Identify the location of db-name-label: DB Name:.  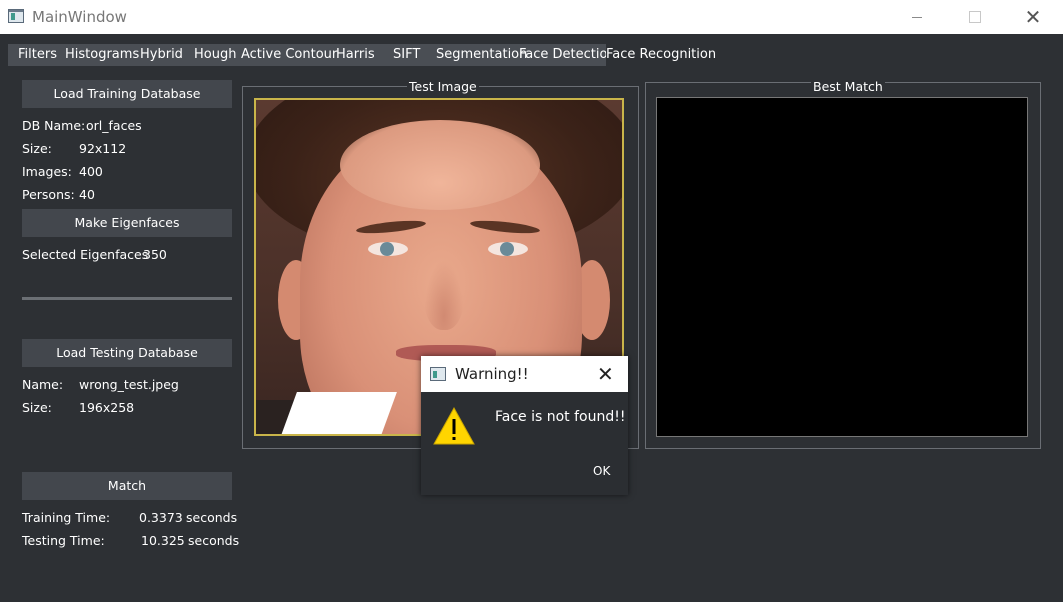
(54, 125).